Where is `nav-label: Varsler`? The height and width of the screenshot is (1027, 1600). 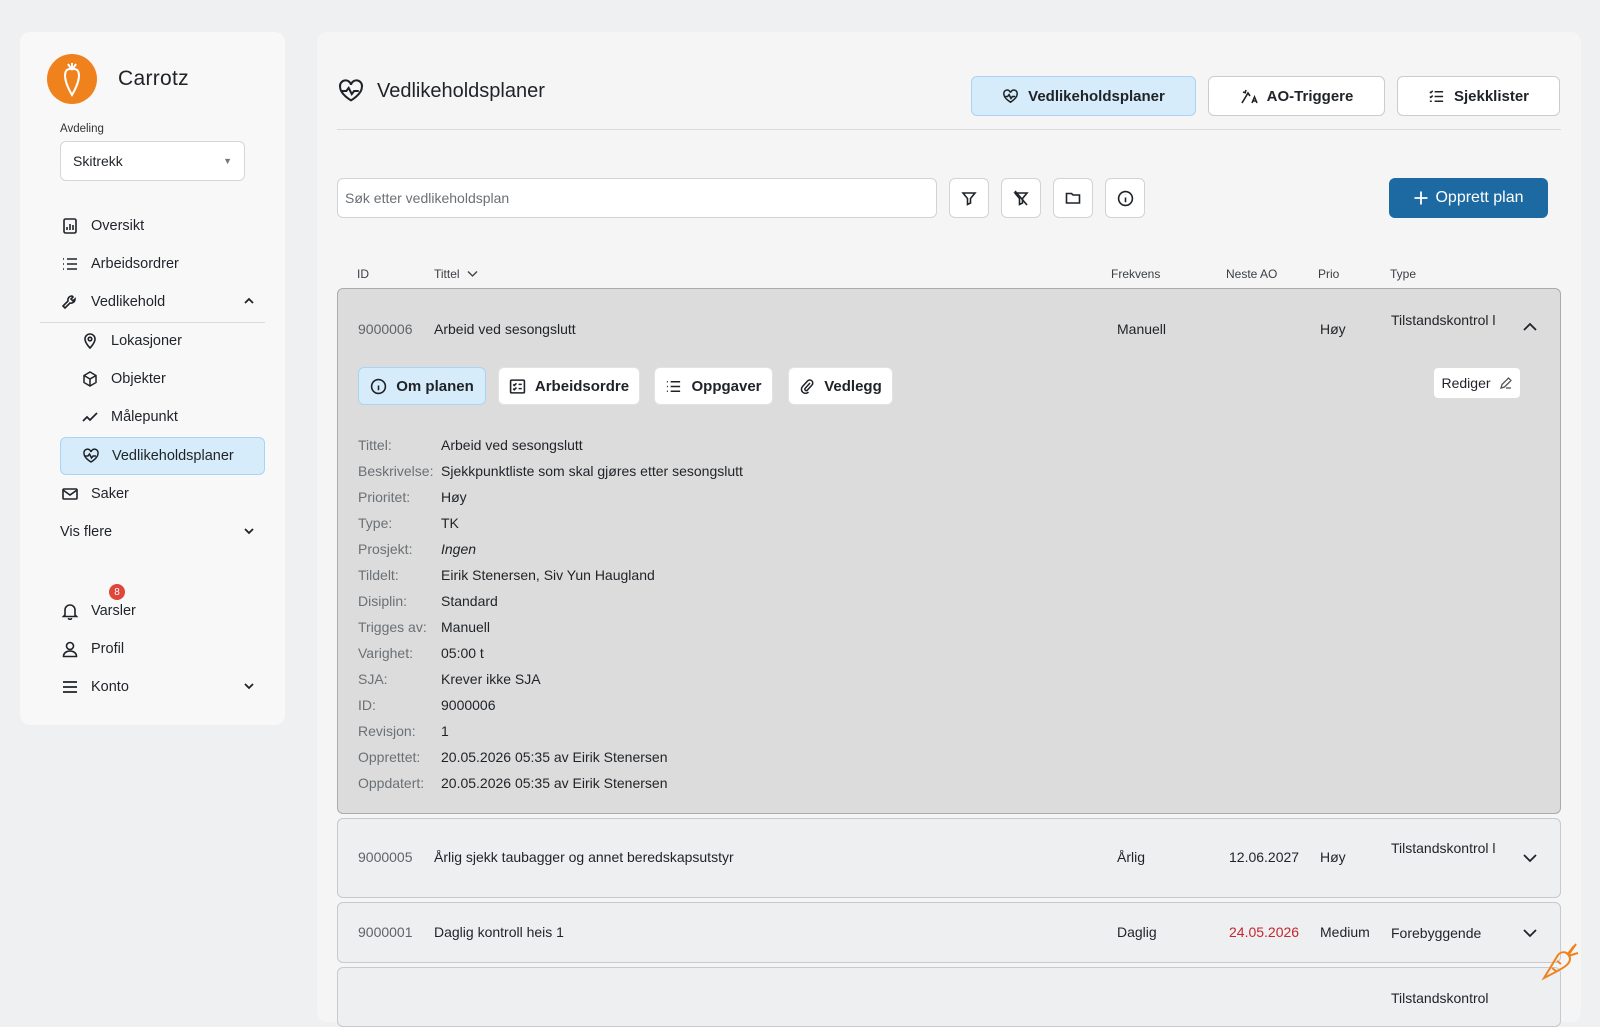
nav-label: Varsler is located at coordinates (113, 611).